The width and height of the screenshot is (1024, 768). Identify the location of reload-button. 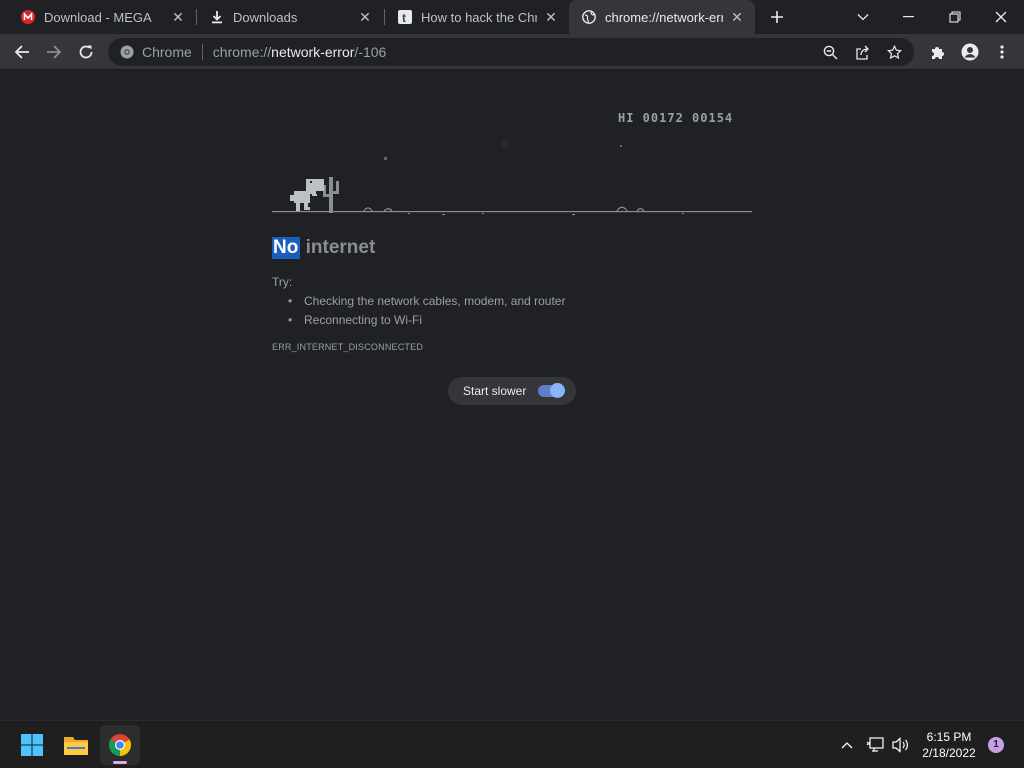
(86, 52).